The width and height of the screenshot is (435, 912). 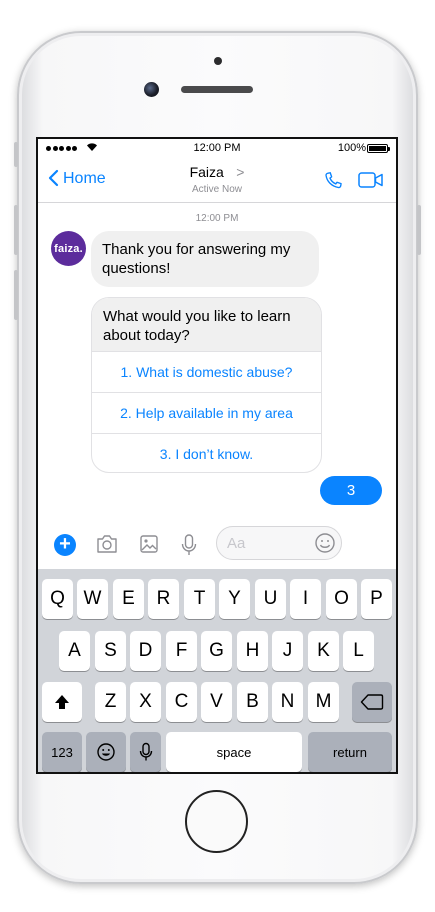 What do you see at coordinates (149, 546) in the screenshot?
I see `image-icon` at bounding box center [149, 546].